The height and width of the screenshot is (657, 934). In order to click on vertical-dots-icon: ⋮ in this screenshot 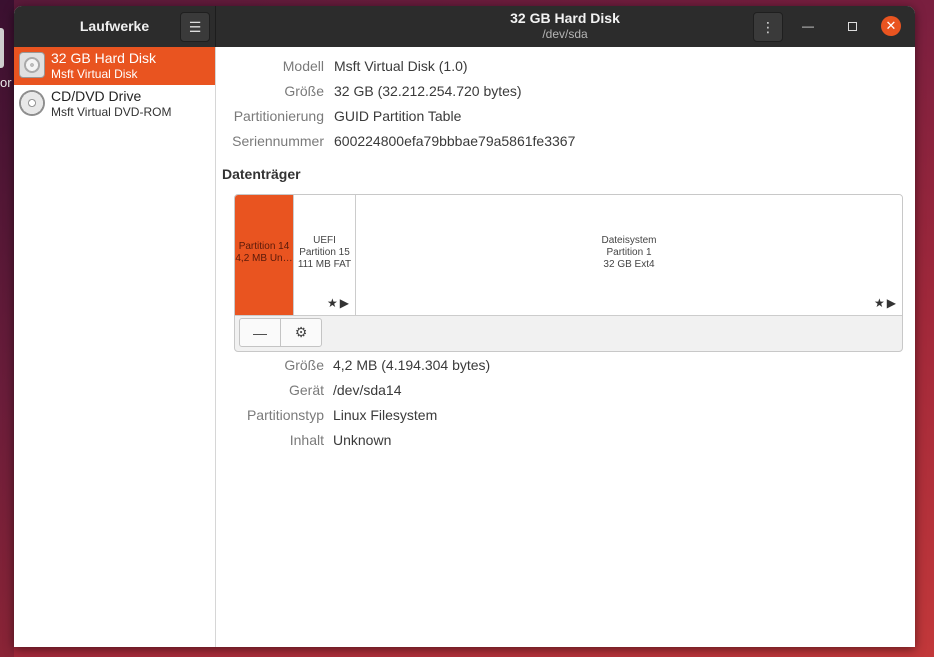, I will do `click(768, 26)`.